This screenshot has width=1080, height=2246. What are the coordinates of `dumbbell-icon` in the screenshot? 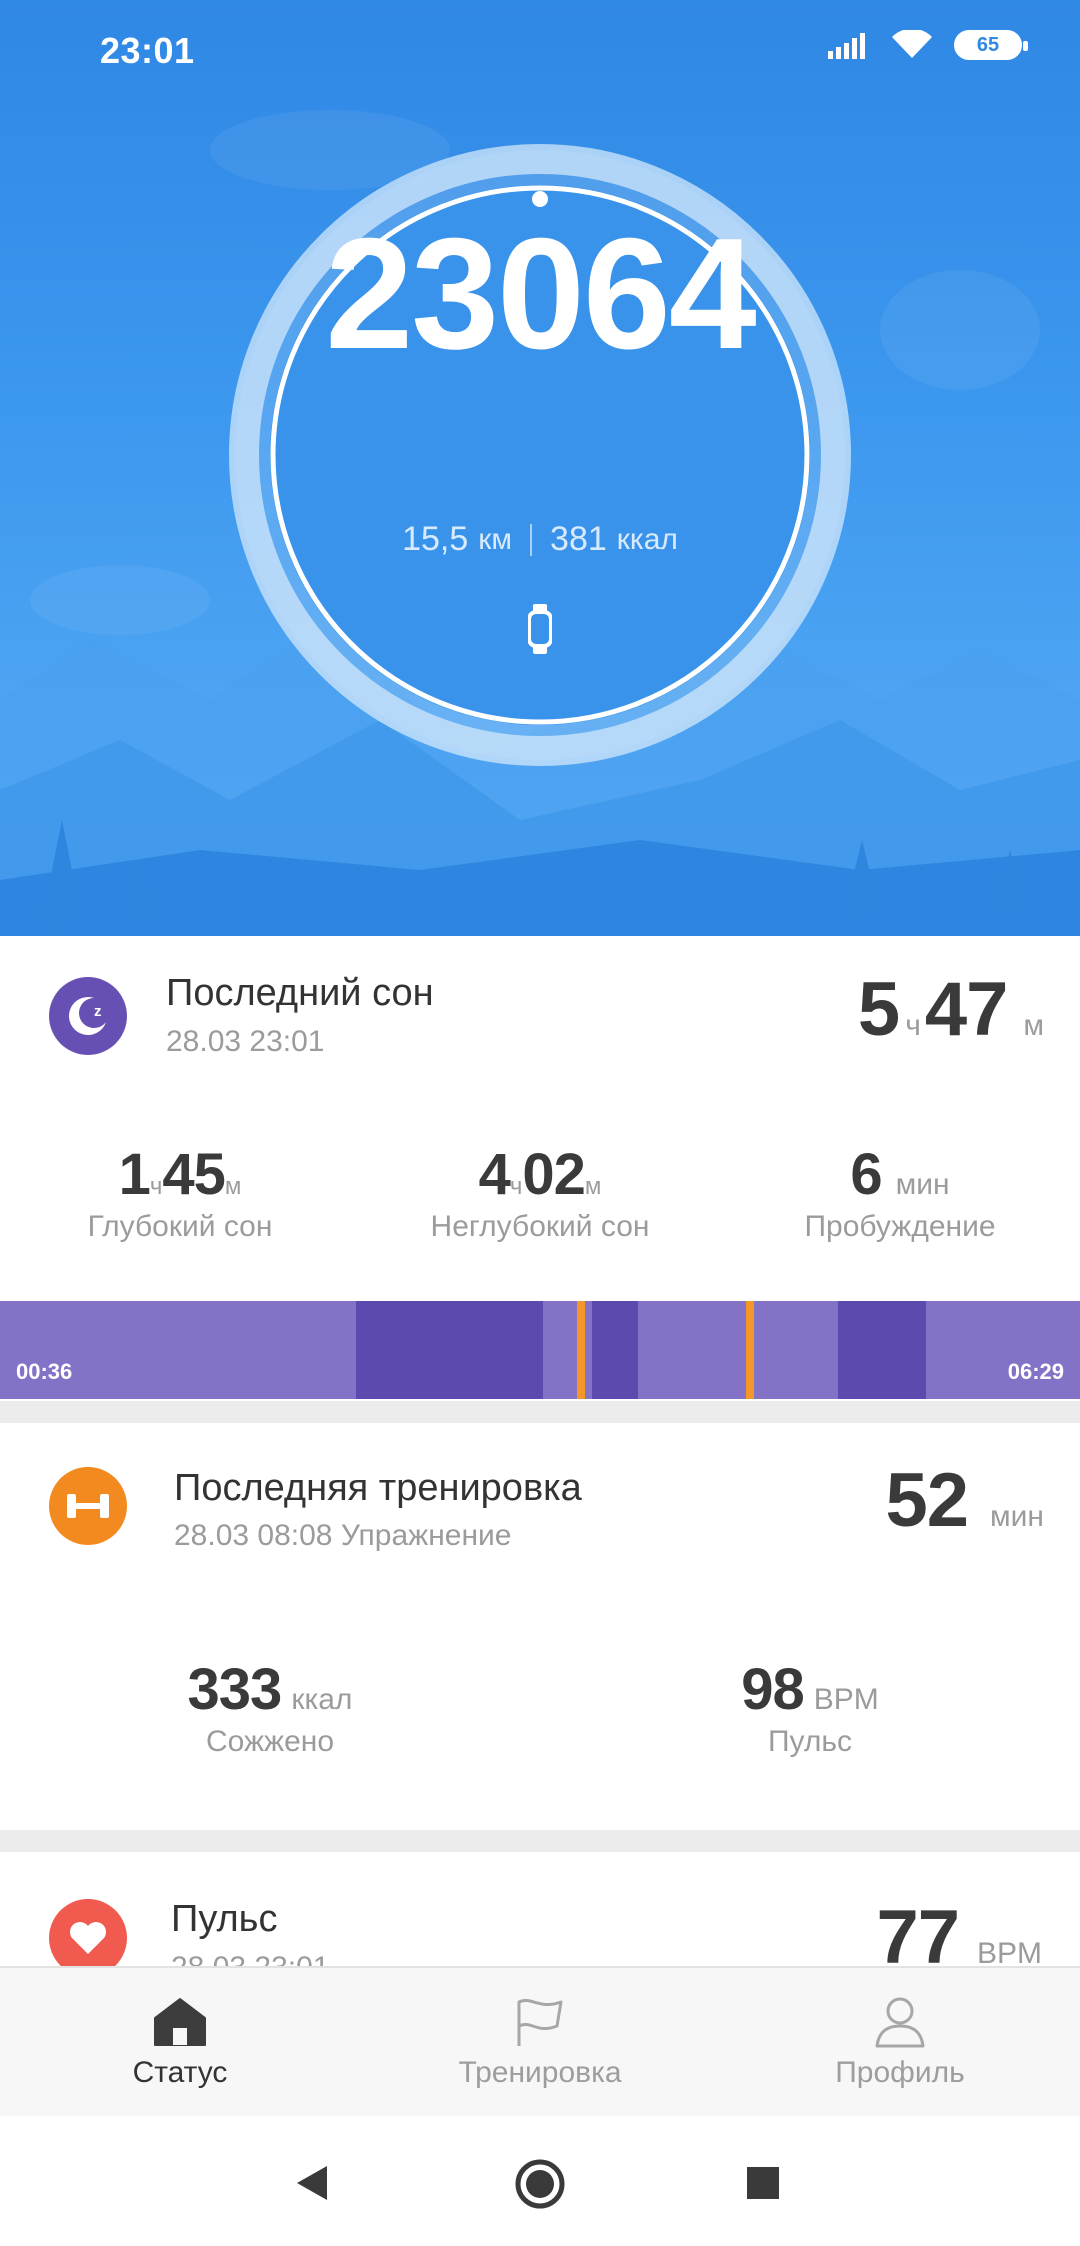 It's located at (88, 1506).